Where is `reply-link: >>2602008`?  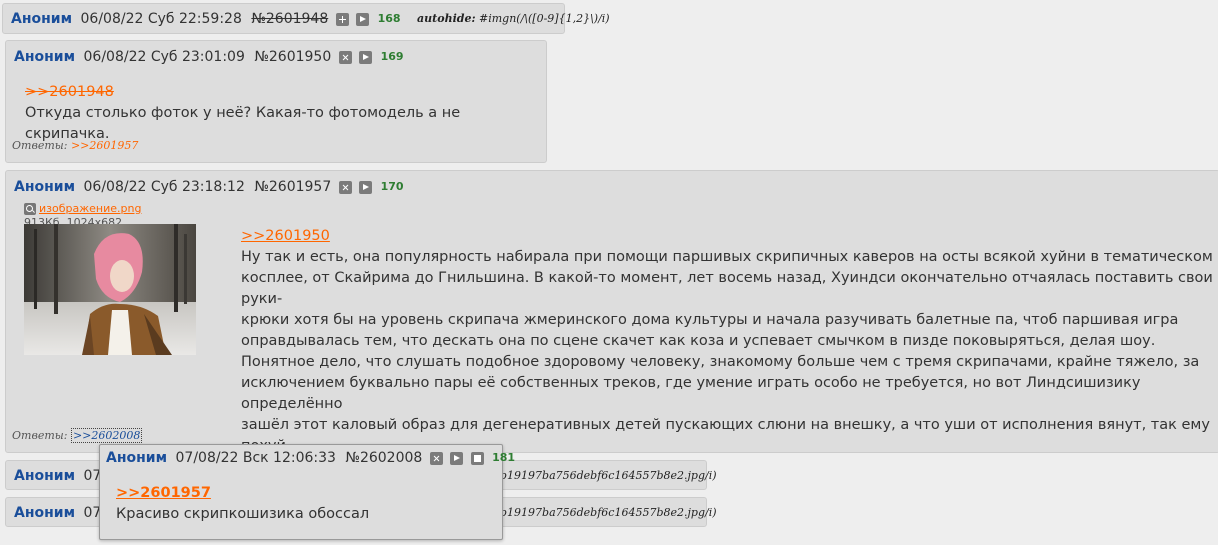 reply-link: >>2602008 is located at coordinates (106, 435).